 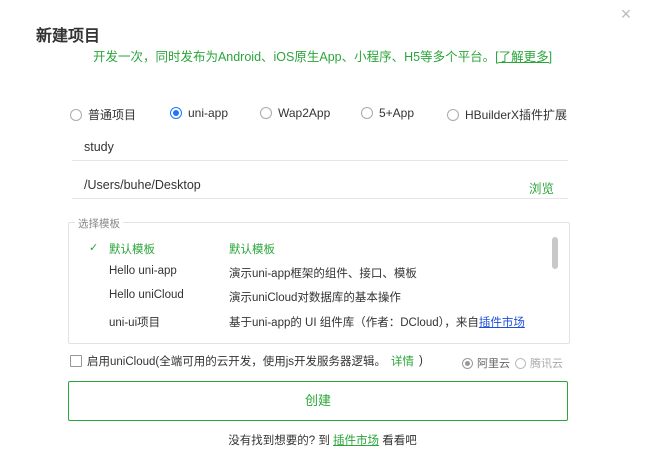 What do you see at coordinates (626, 14) in the screenshot?
I see `close-icon: ×` at bounding box center [626, 14].